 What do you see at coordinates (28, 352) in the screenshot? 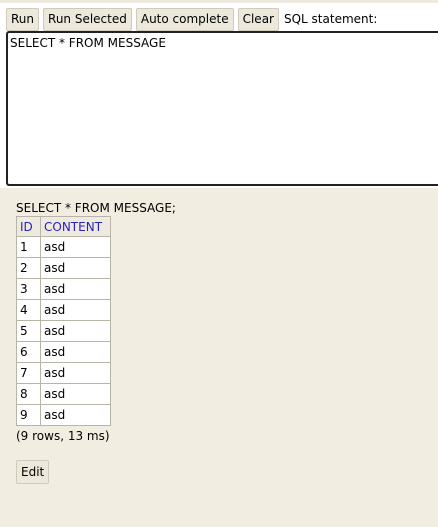
I see `cell-id: 6` at bounding box center [28, 352].